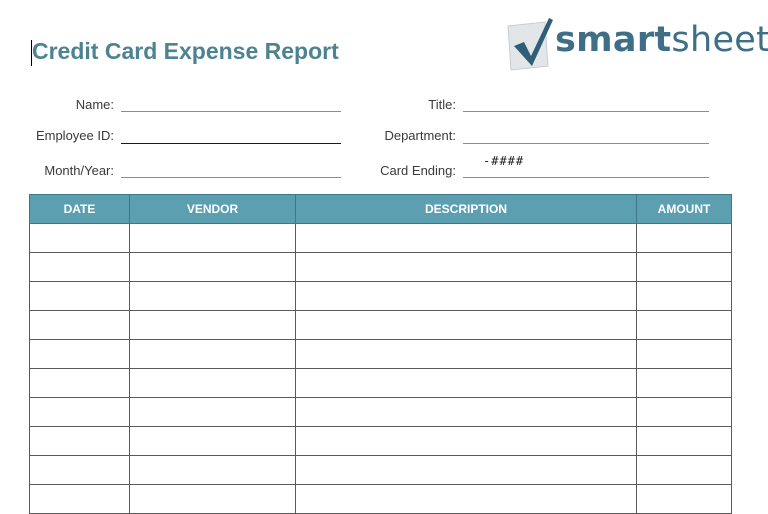 The height and width of the screenshot is (514, 768). What do you see at coordinates (231, 143) in the screenshot?
I see `employee-id-field` at bounding box center [231, 143].